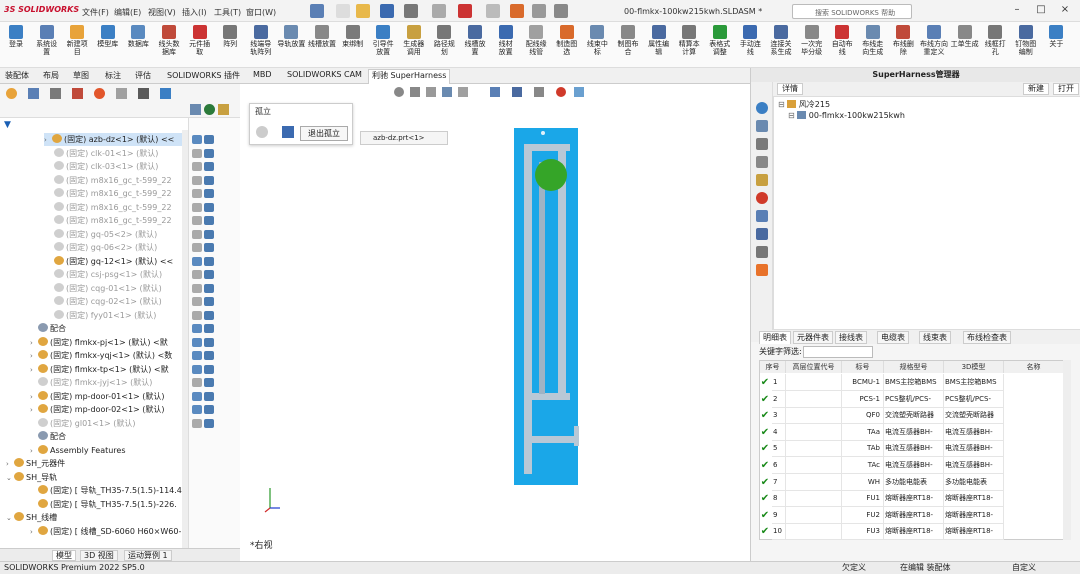 The width and height of the screenshot is (1080, 574). What do you see at coordinates (762, 144) in the screenshot?
I see `file-explorer-icon` at bounding box center [762, 144].